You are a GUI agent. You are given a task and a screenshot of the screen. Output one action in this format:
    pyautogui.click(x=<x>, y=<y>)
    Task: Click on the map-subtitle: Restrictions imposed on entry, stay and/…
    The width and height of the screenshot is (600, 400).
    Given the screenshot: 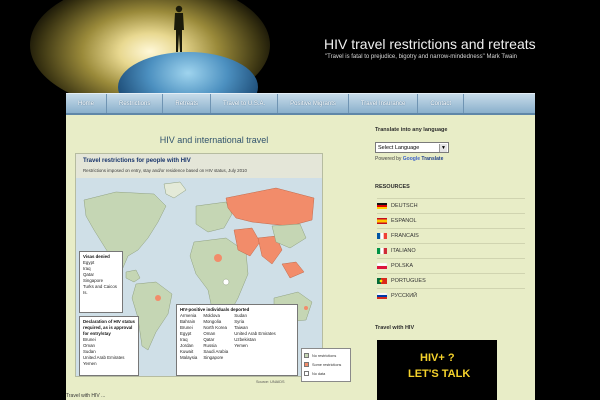 What is the action you would take?
    pyautogui.click(x=165, y=170)
    